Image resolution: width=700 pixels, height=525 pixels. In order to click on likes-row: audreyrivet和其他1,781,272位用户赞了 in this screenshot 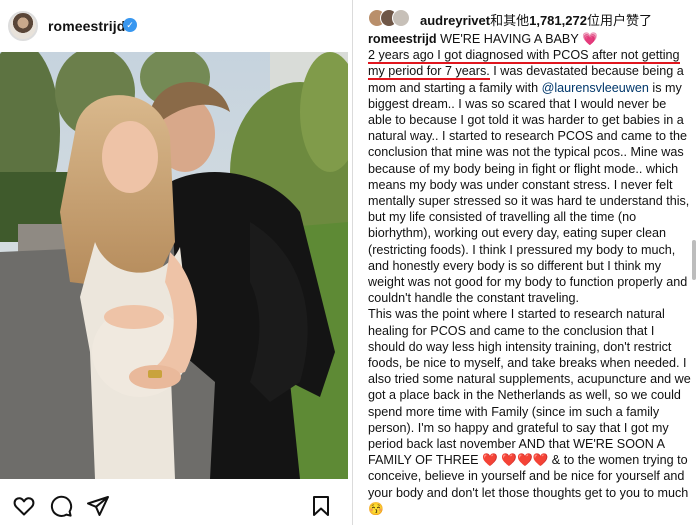, I will do `click(533, 18)`.